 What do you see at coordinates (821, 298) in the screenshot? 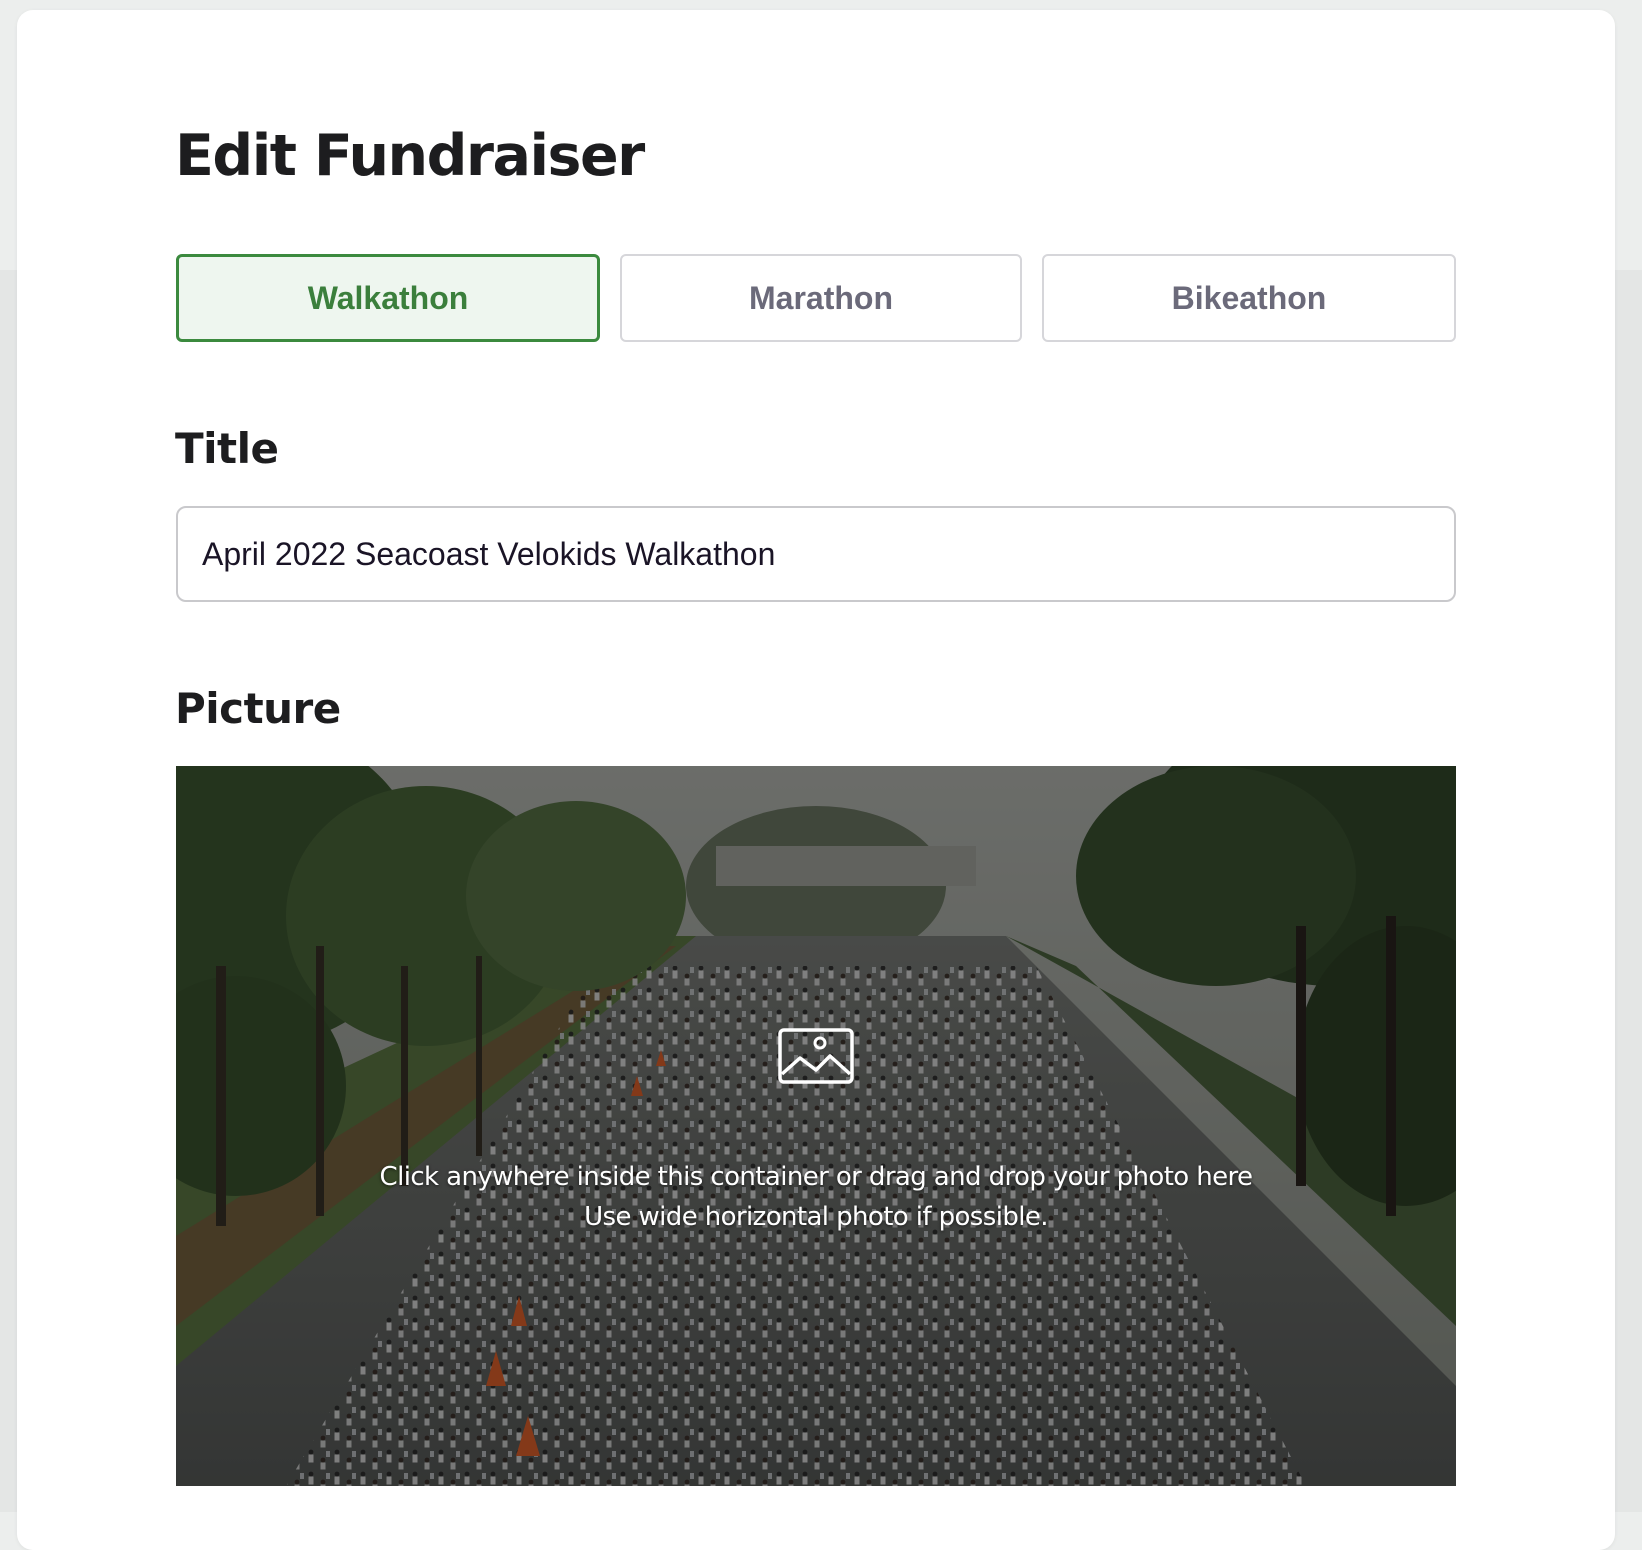
I see `tab-marathon: Marathon` at bounding box center [821, 298].